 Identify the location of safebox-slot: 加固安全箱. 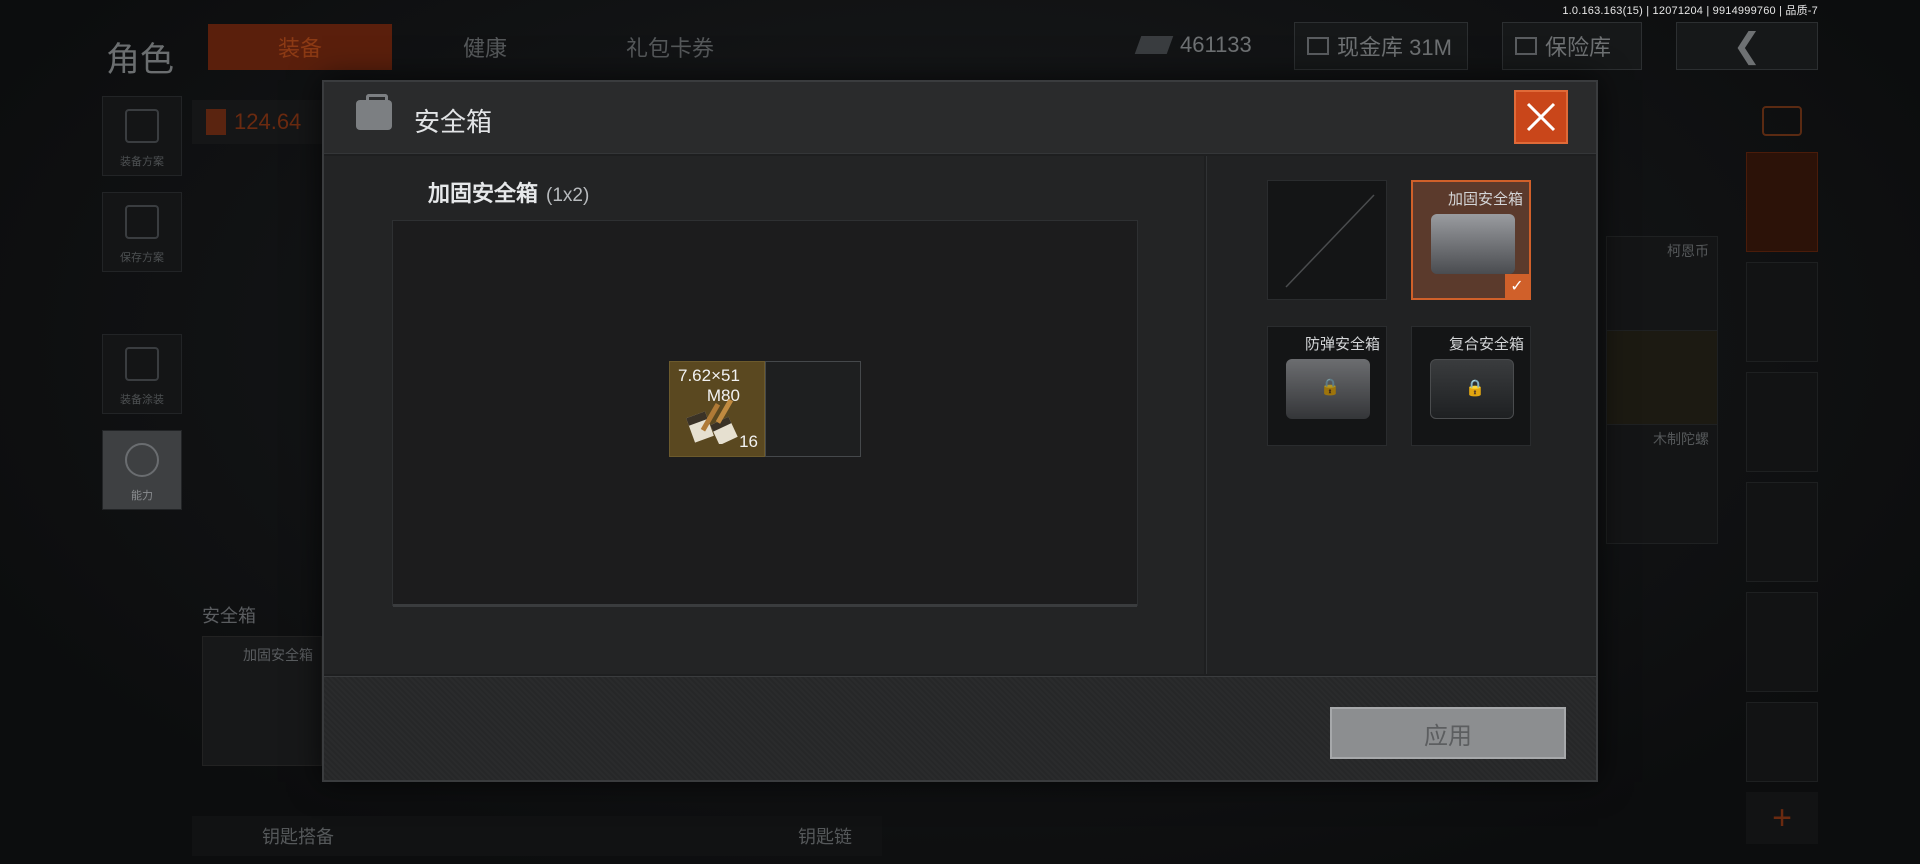
(262, 701).